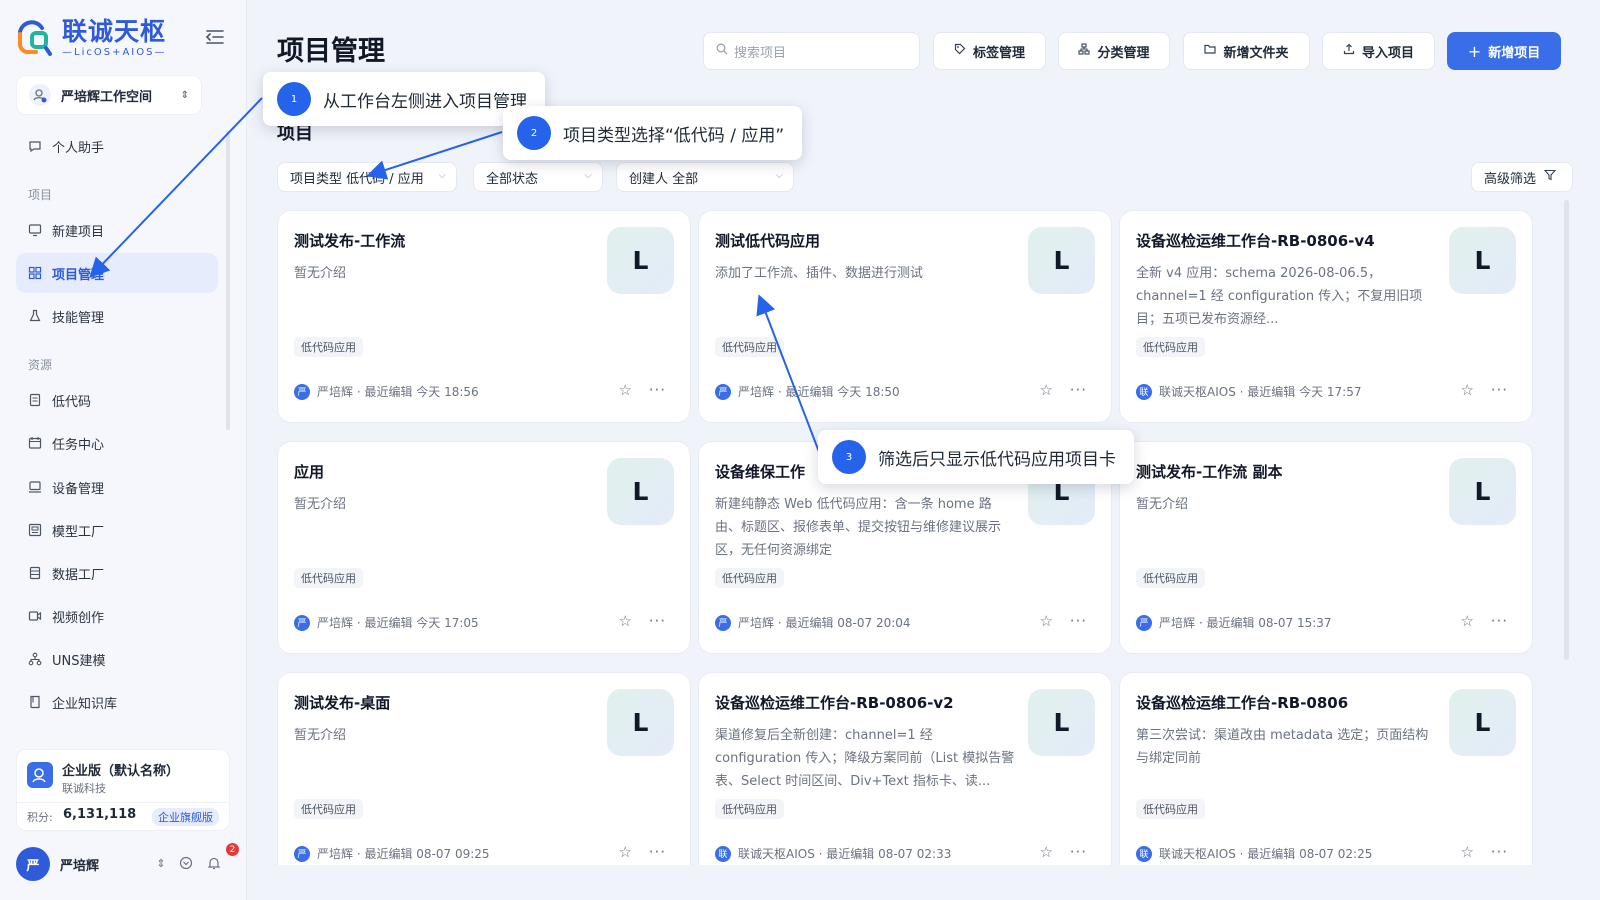 The image size is (1600, 900). Describe the element at coordinates (1522, 177) in the screenshot. I see `advanced-filter-button: 高级筛选` at that location.